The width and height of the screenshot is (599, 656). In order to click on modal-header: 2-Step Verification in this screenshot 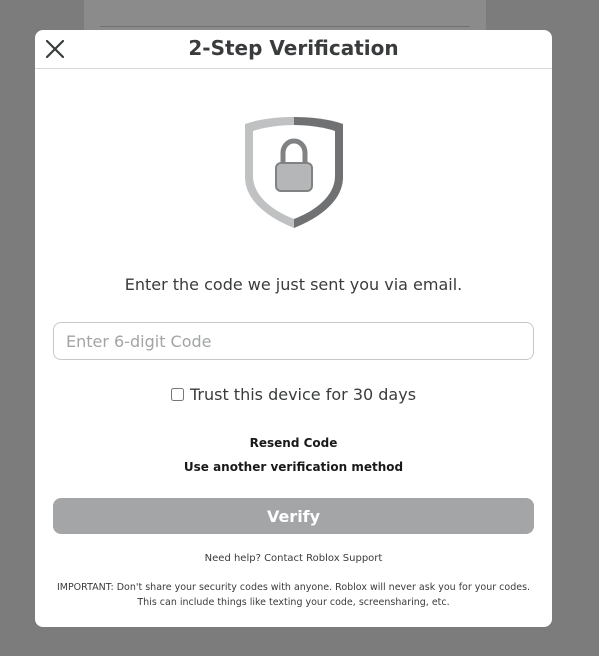, I will do `click(293, 49)`.